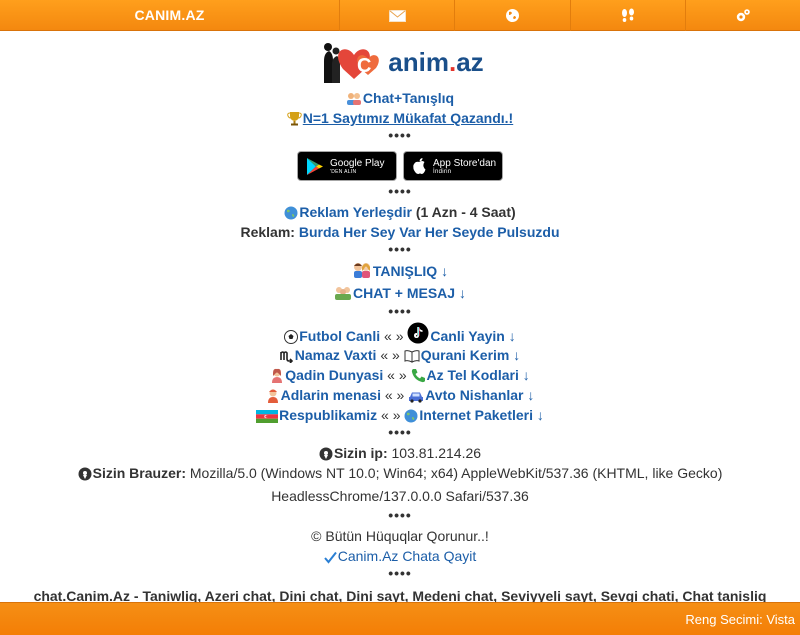  Describe the element at coordinates (476, 415) in the screenshot. I see `internet-packages-link: Internet Paketleri` at that location.